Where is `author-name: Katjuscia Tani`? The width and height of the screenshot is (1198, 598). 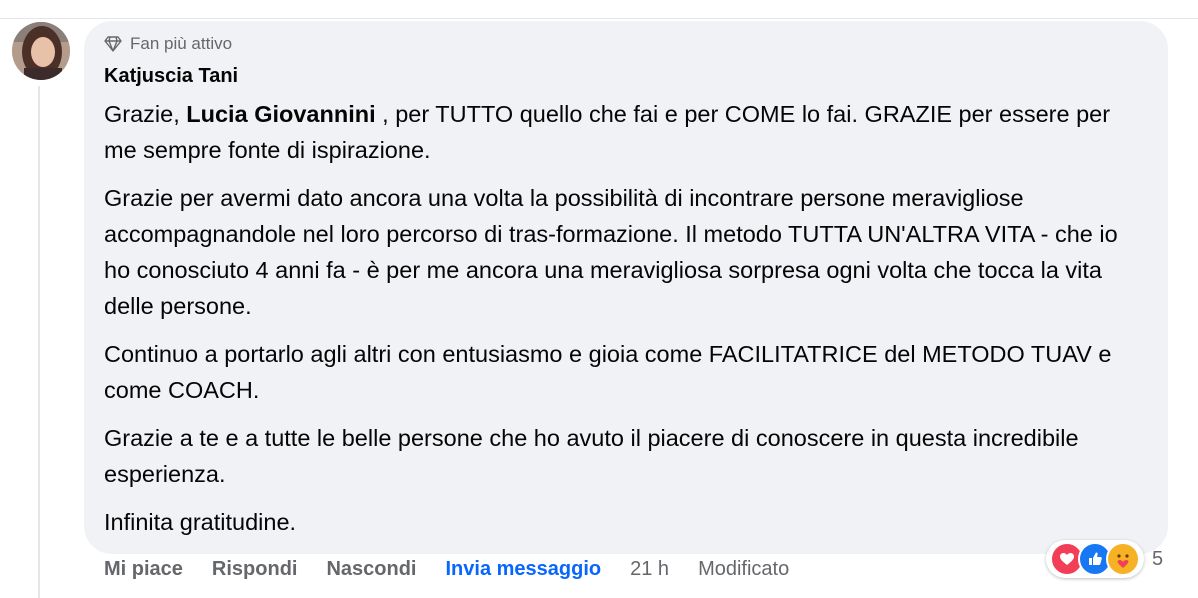 author-name: Katjuscia Tani is located at coordinates (171, 76).